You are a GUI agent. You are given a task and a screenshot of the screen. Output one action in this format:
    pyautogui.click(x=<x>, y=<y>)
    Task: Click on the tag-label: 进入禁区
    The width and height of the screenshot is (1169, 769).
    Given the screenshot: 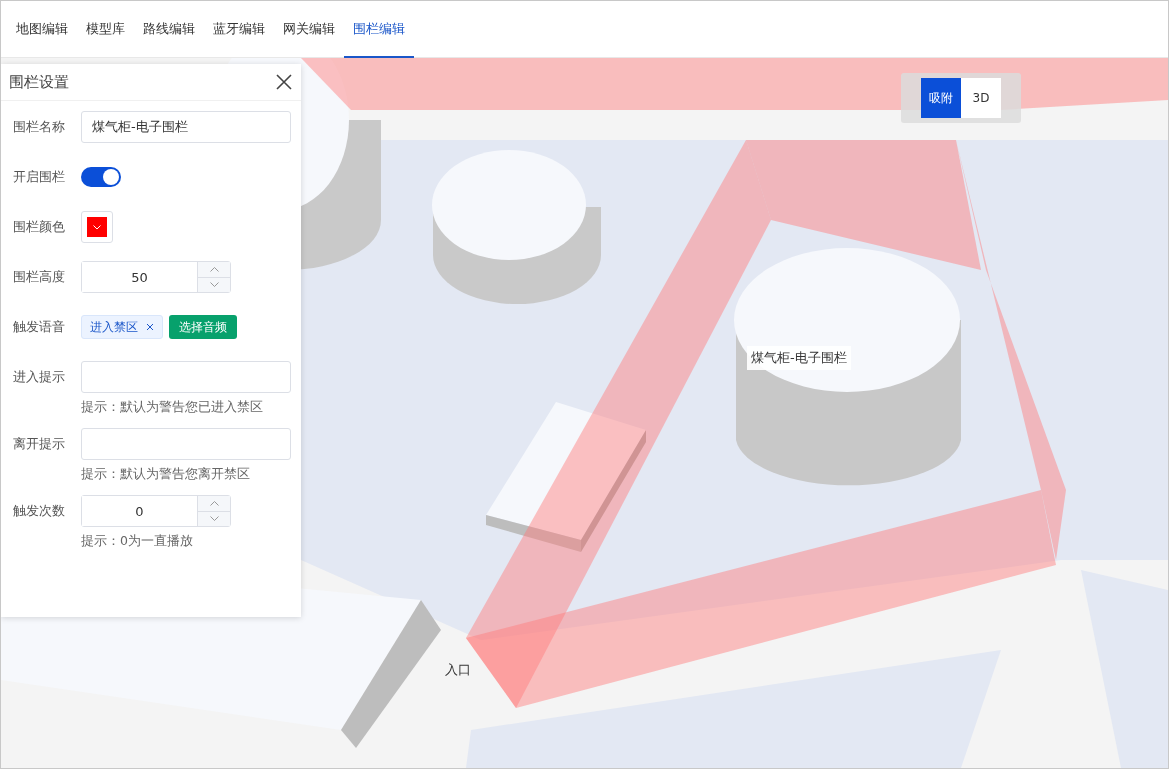 What is the action you would take?
    pyautogui.click(x=114, y=327)
    